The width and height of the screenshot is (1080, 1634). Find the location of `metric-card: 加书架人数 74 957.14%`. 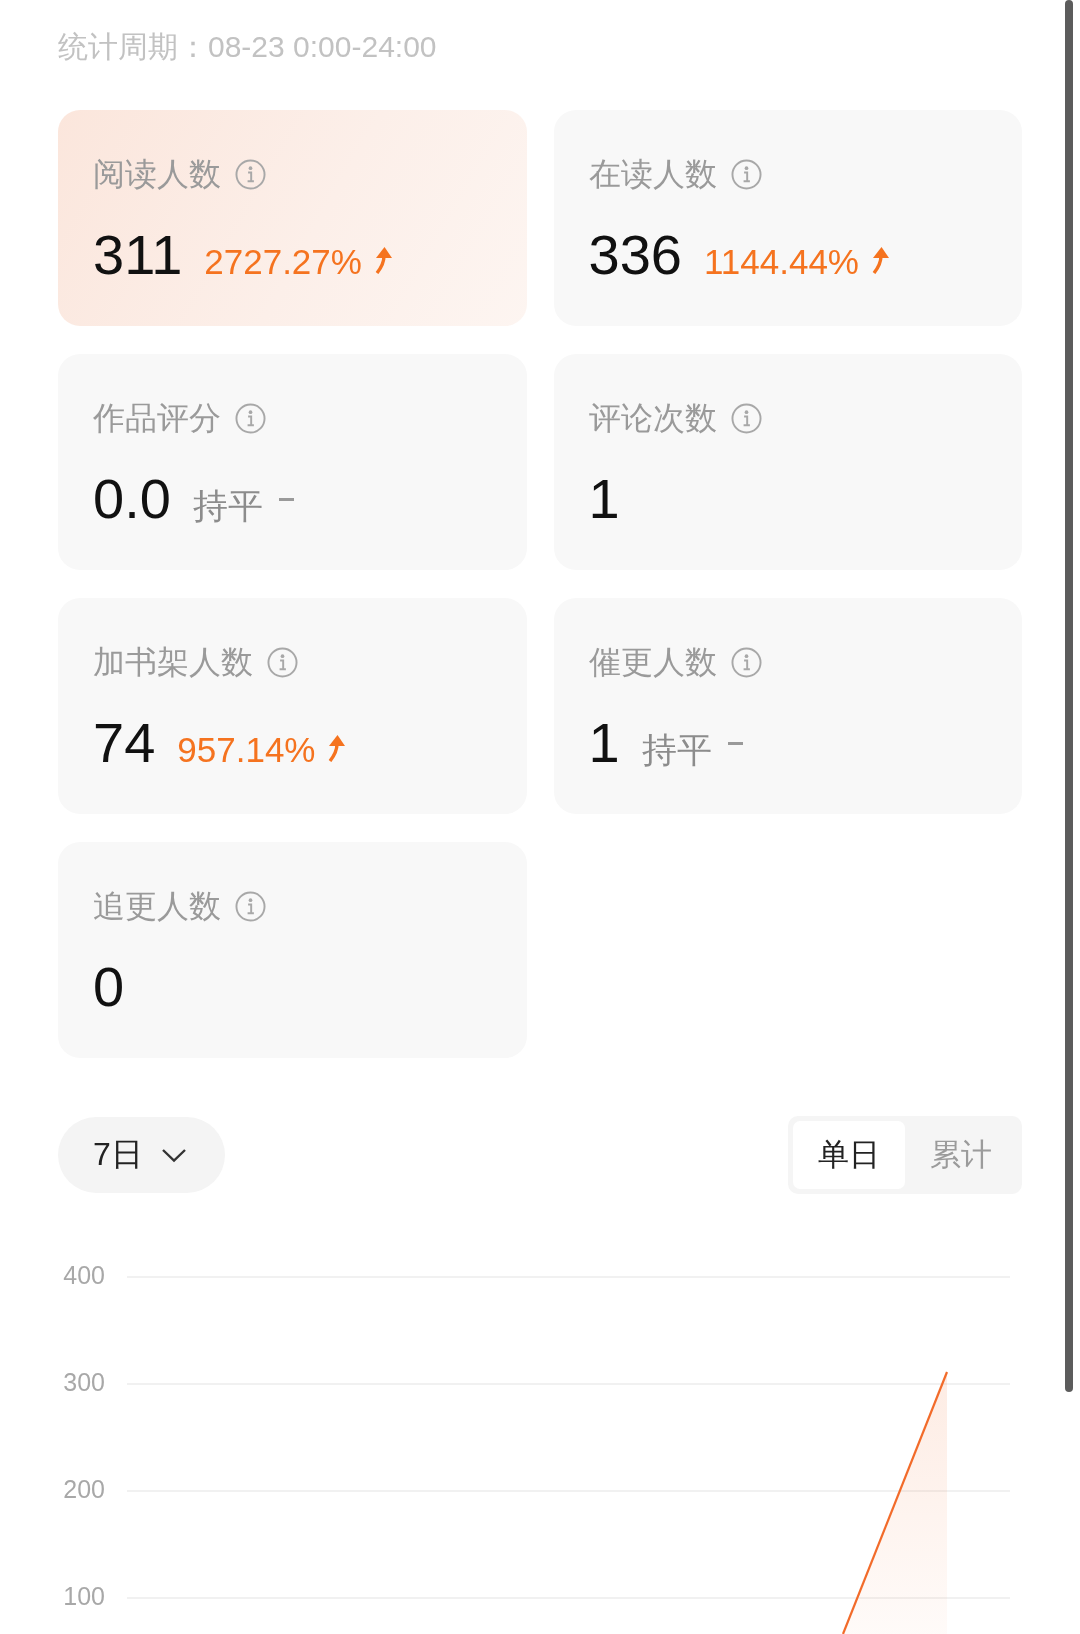

metric-card: 加书架人数 74 957.14% is located at coordinates (292, 706).